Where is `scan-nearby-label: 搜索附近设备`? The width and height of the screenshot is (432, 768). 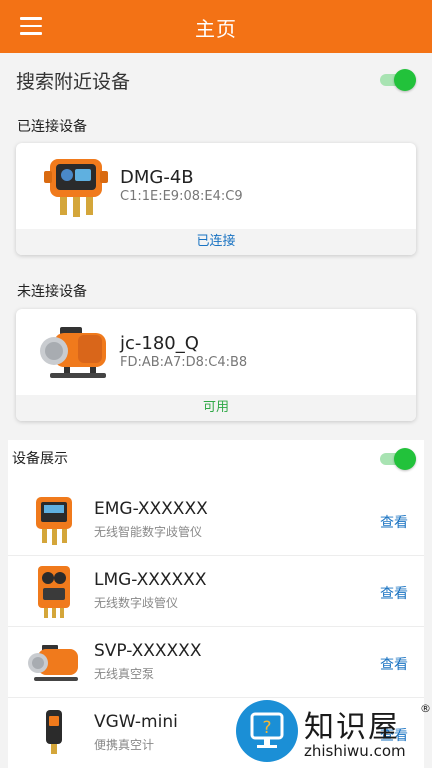 scan-nearby-label: 搜索附近设备 is located at coordinates (73, 82).